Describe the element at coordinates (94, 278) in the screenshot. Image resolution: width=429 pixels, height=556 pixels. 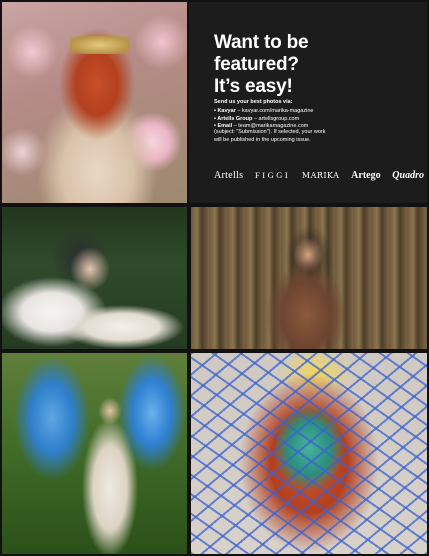
I see `photo-woman-at-fountain` at that location.